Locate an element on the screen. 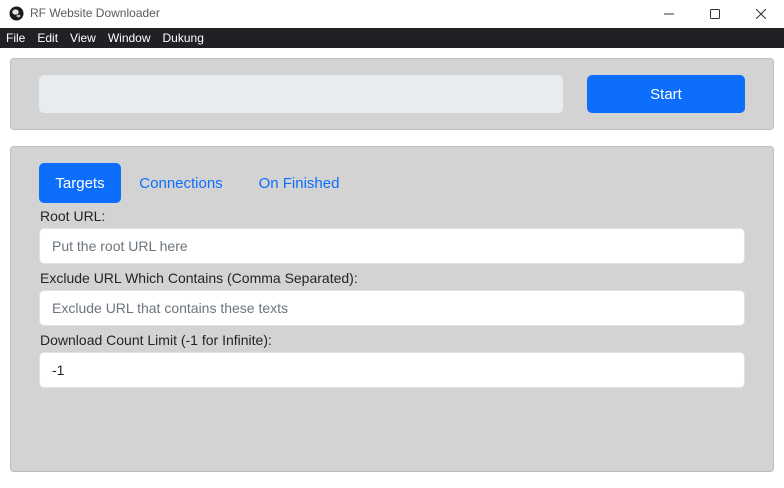 The image size is (784, 488). app-globe-icon is located at coordinates (16, 13).